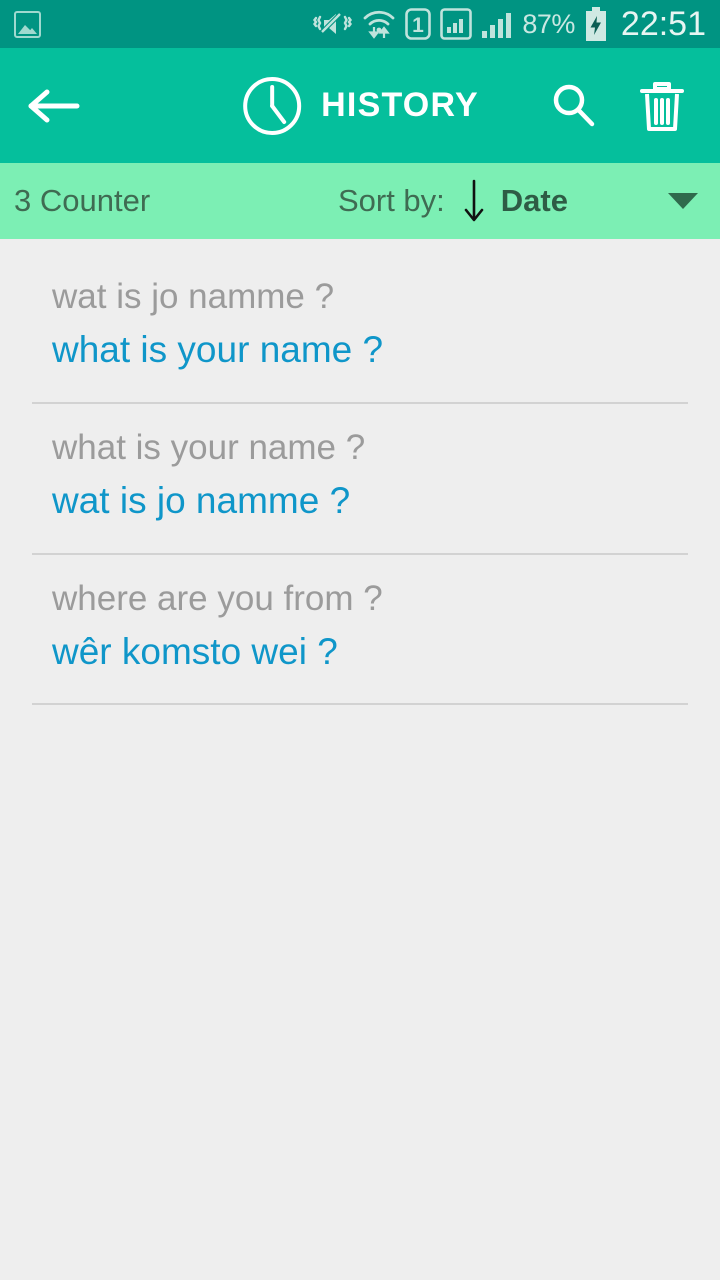 Image resolution: width=720 pixels, height=1280 pixels. I want to click on vibrate-mute-icon, so click(333, 23).